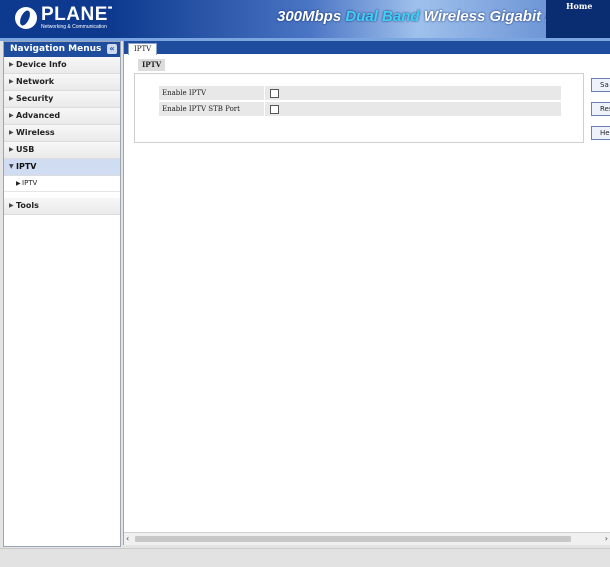 The height and width of the screenshot is (567, 610). I want to click on horizontal-scrollbar: ‹ ›, so click(367, 538).